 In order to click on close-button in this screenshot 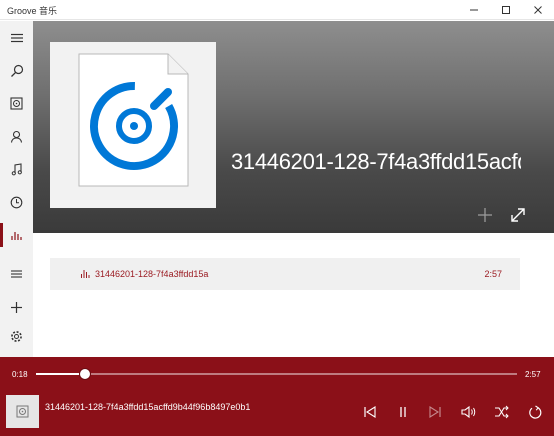, I will do `click(538, 10)`.